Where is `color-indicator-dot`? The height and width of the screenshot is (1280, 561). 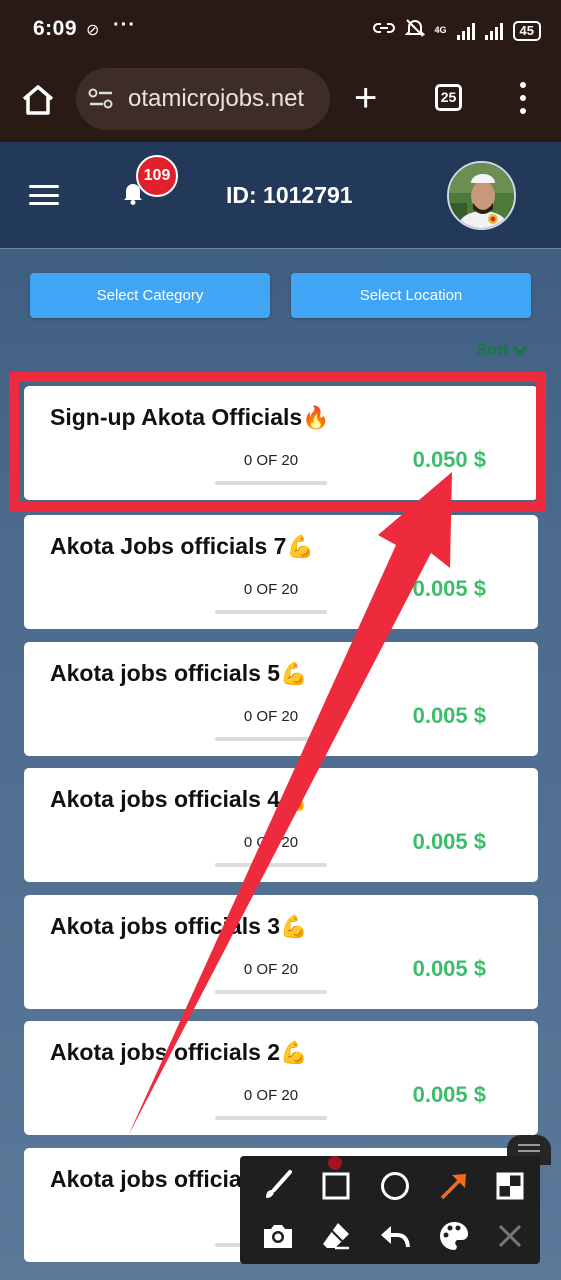
color-indicator-dot is located at coordinates (335, 1163).